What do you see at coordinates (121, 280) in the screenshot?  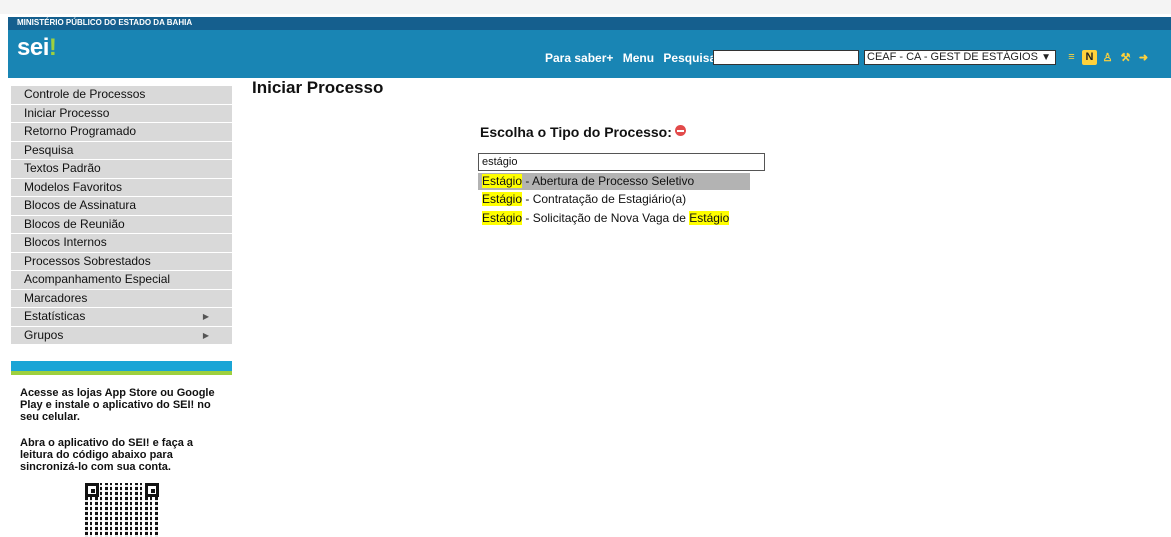 I see `sidebar-item-acompanhamento-especial: Acompanhamento Especial` at bounding box center [121, 280].